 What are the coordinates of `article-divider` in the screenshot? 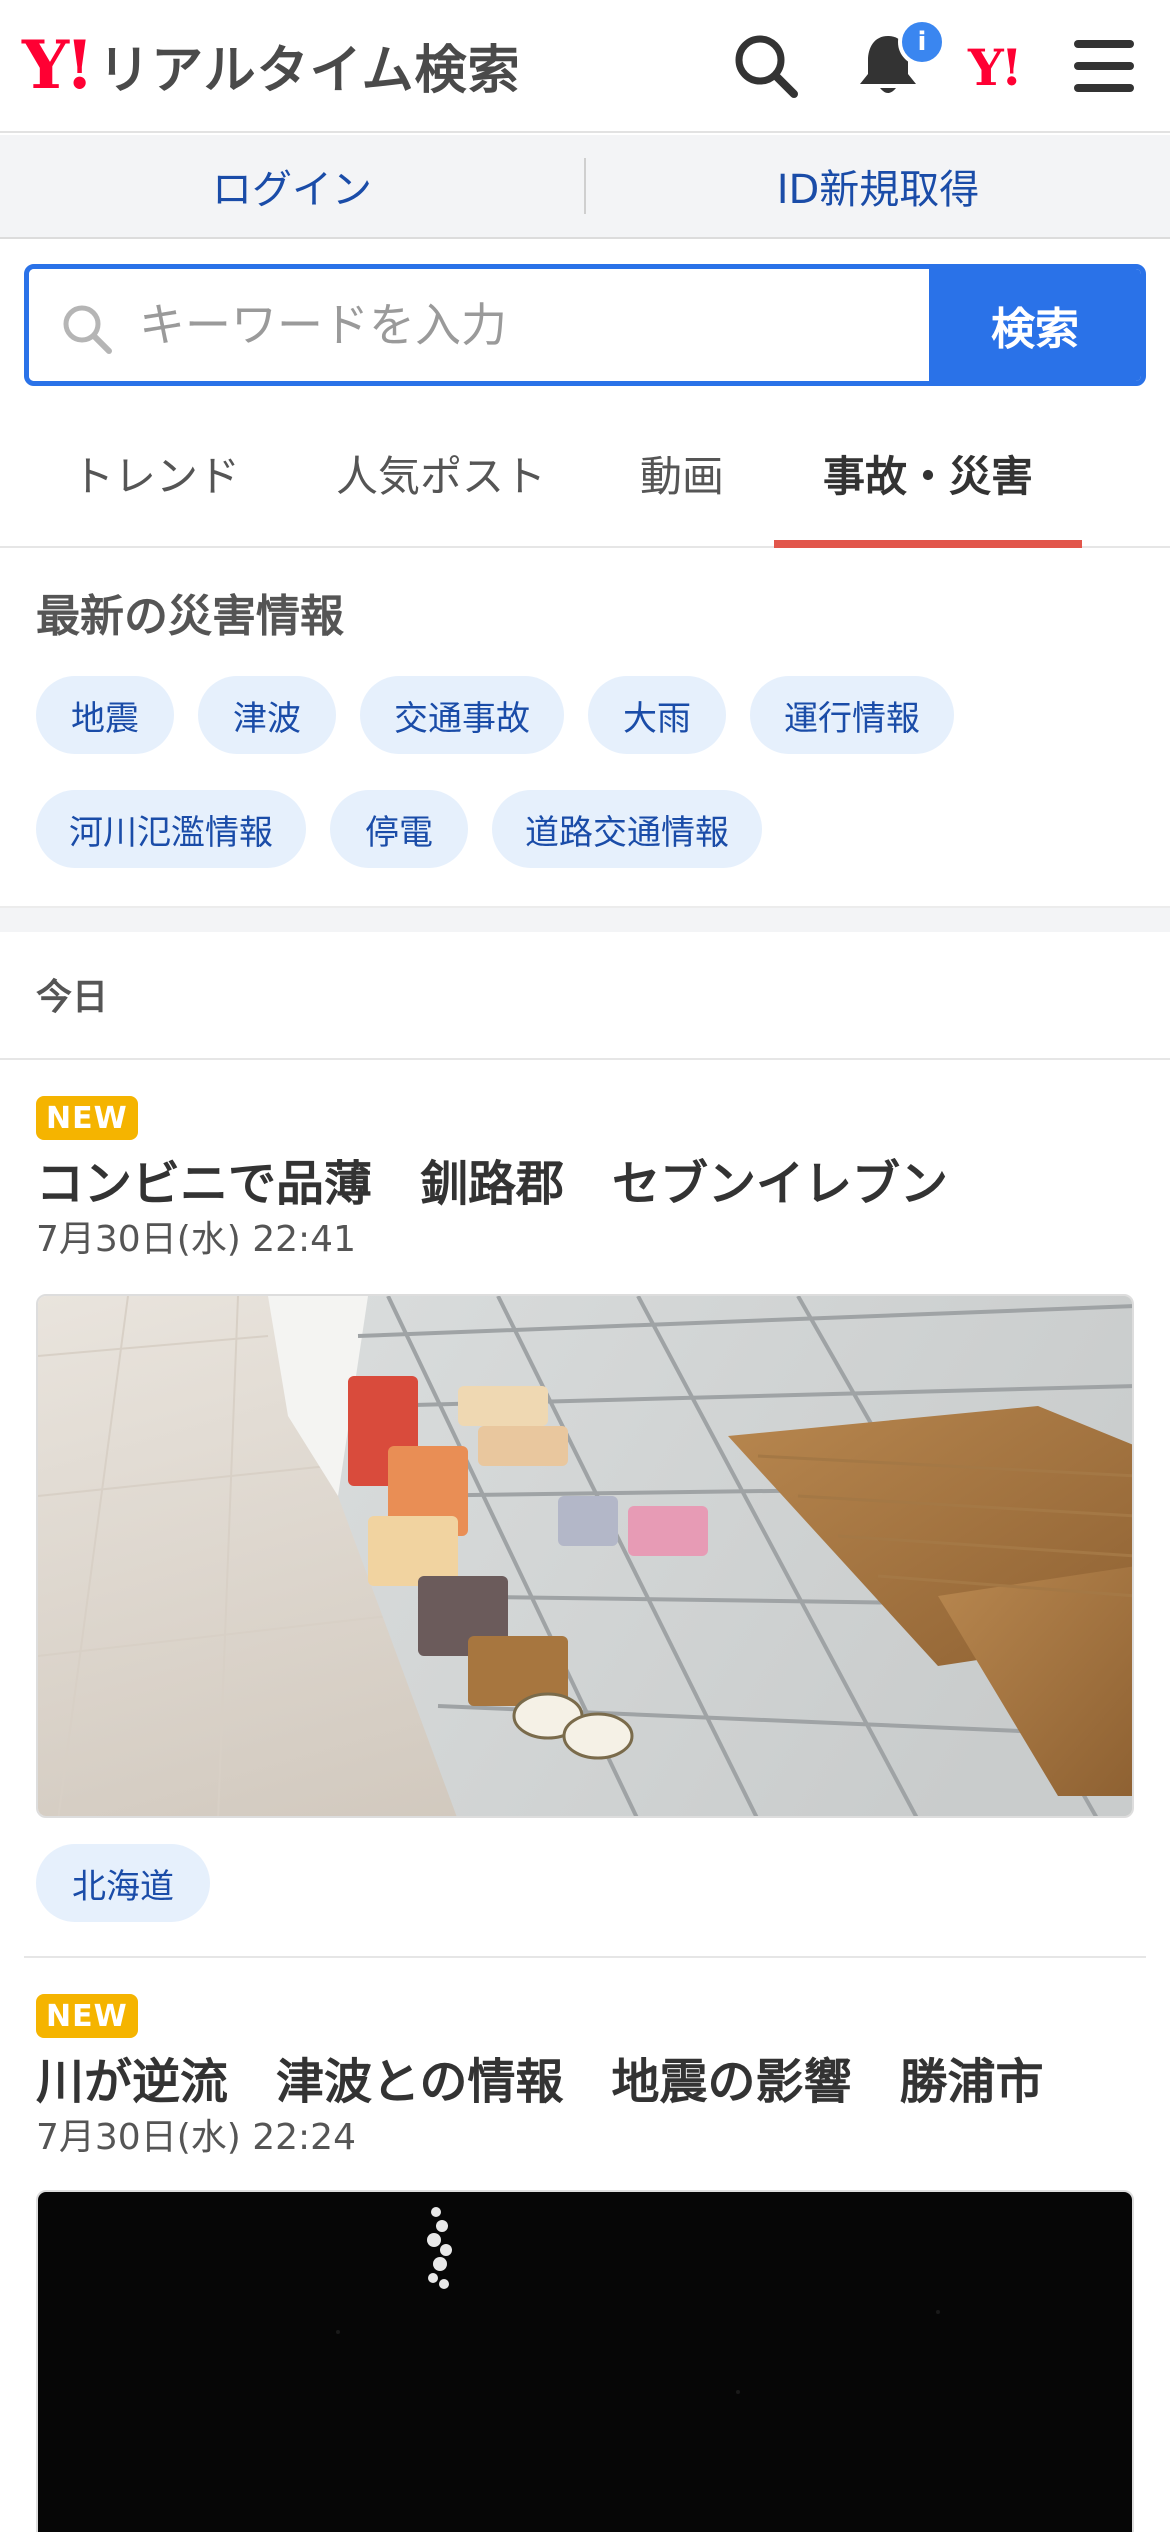 It's located at (585, 1957).